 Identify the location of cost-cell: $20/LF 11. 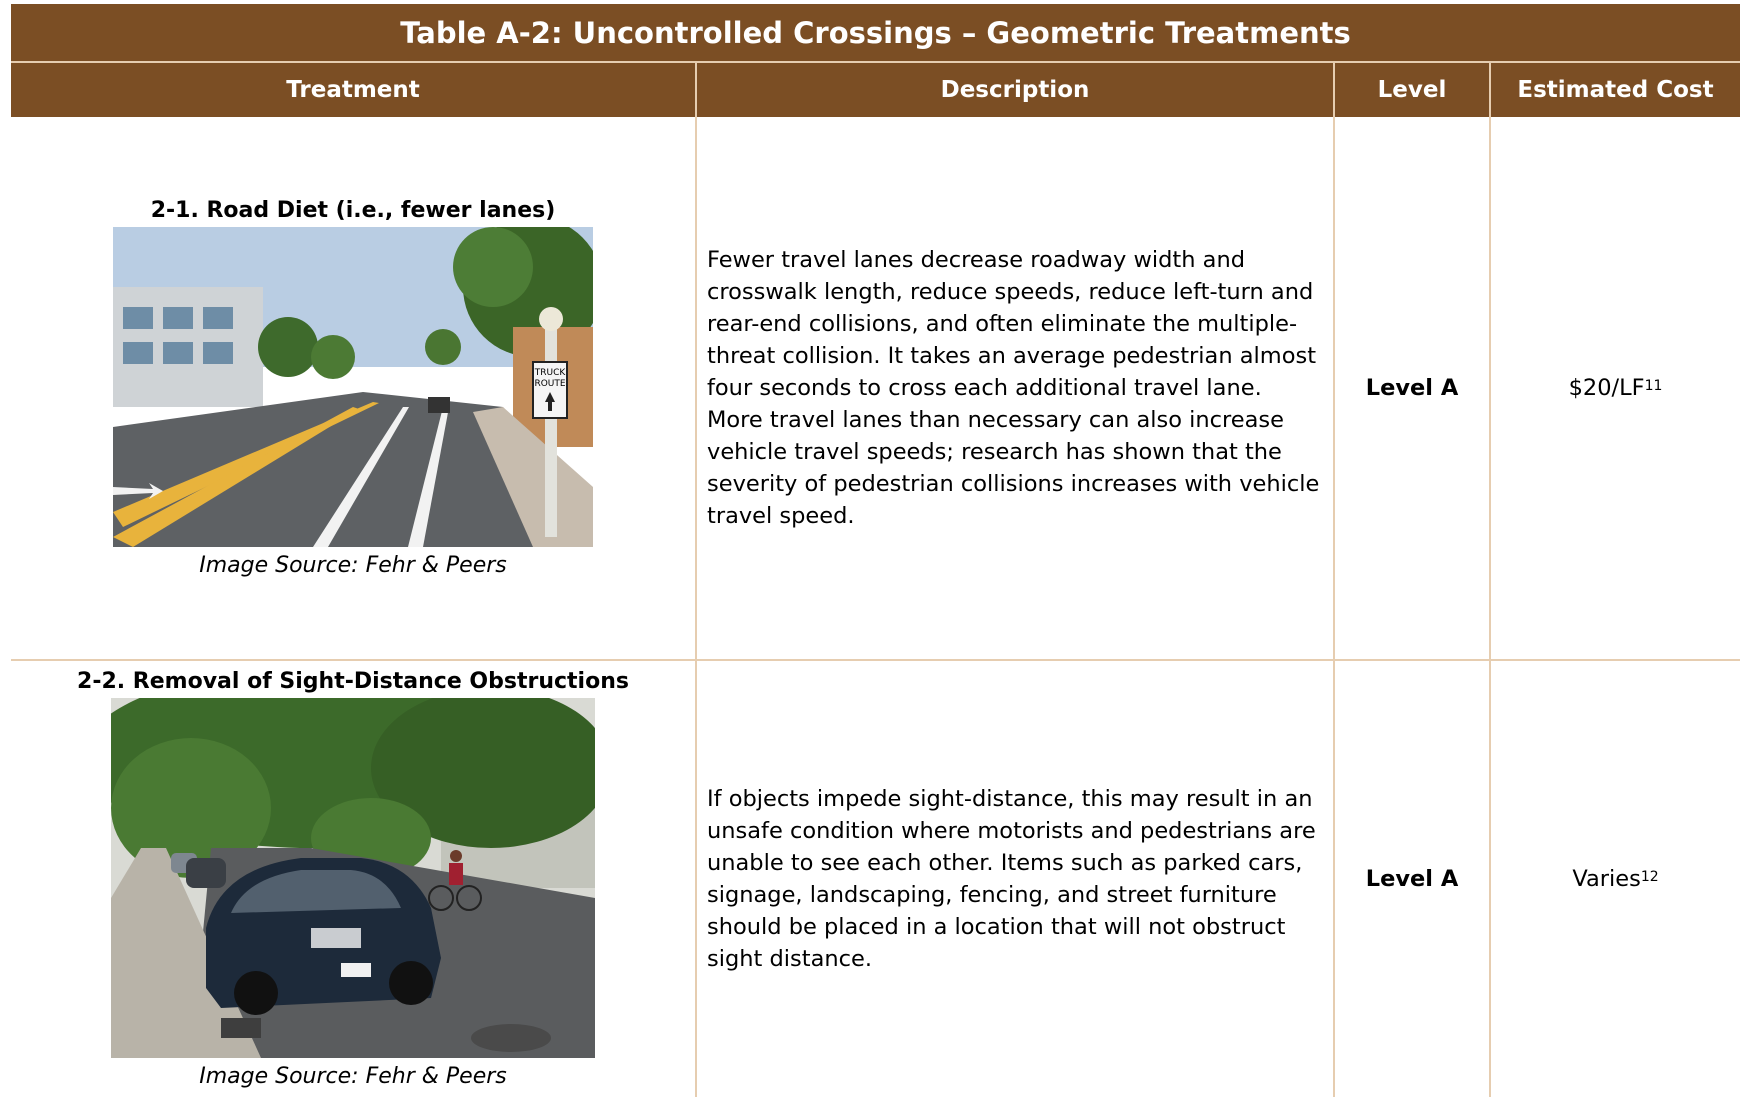
(1615, 388).